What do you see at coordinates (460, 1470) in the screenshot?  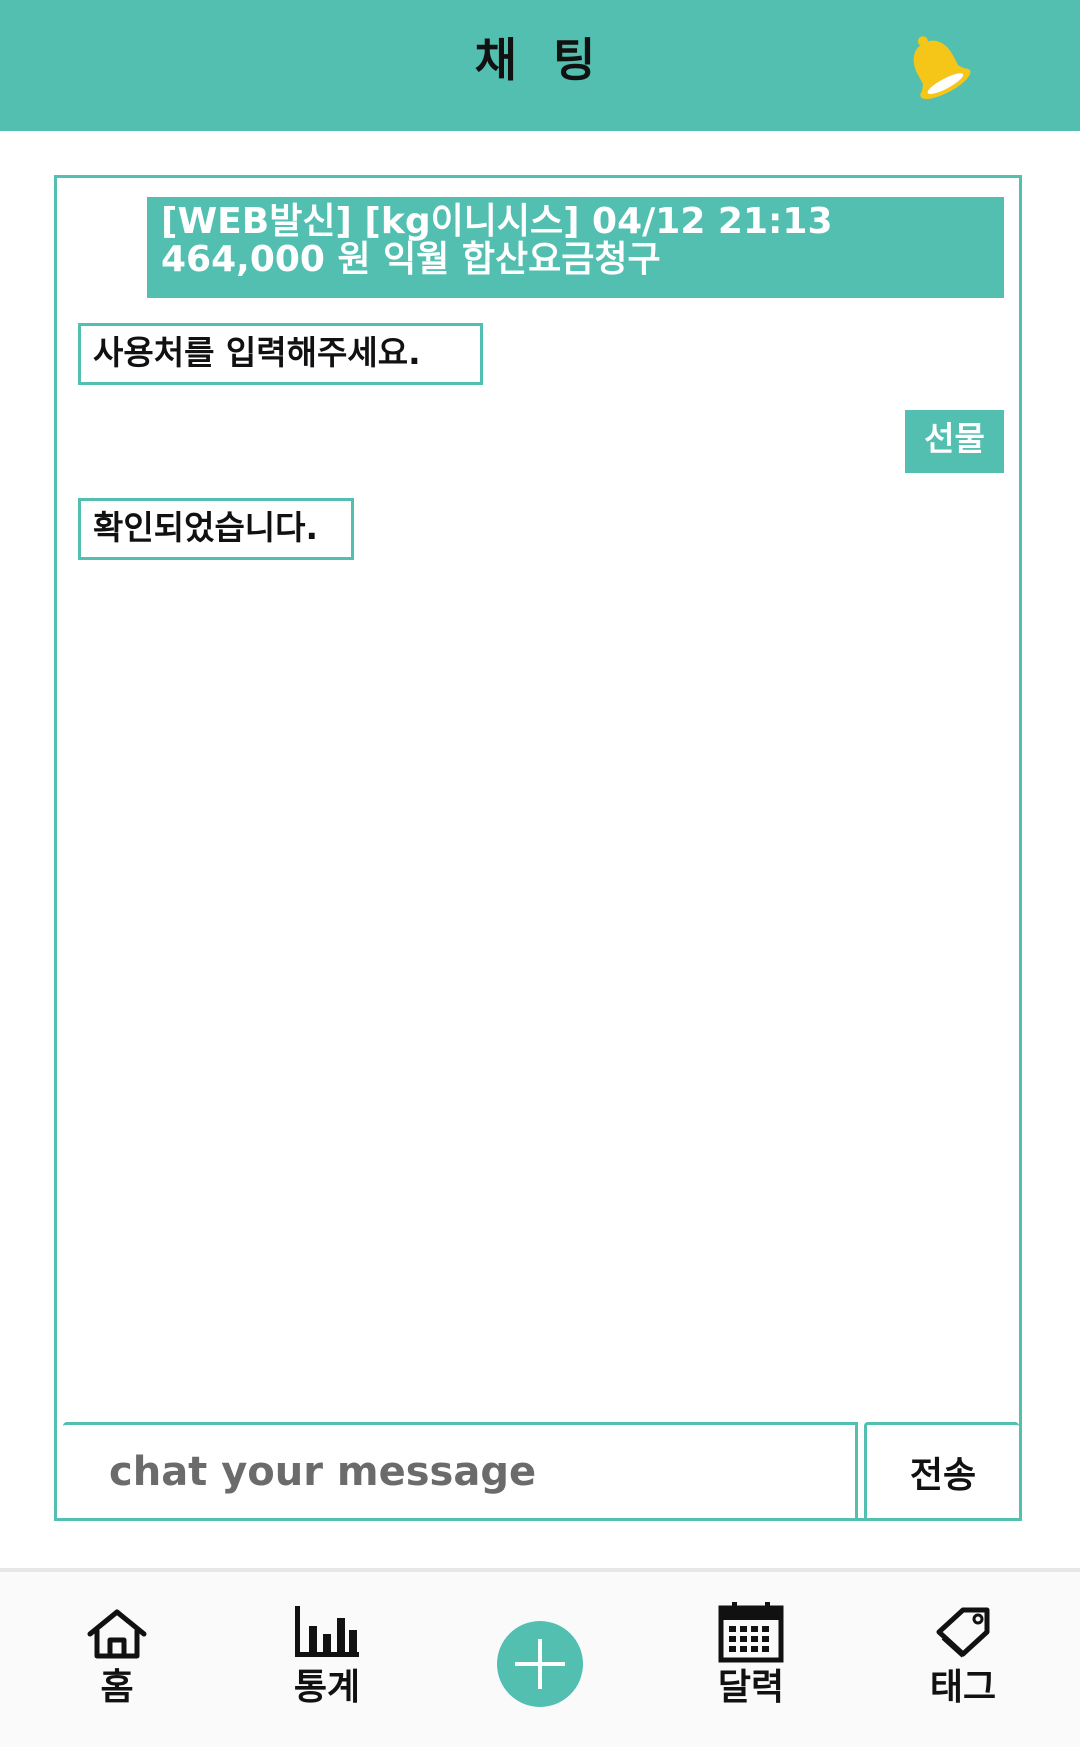 I see `message-input` at bounding box center [460, 1470].